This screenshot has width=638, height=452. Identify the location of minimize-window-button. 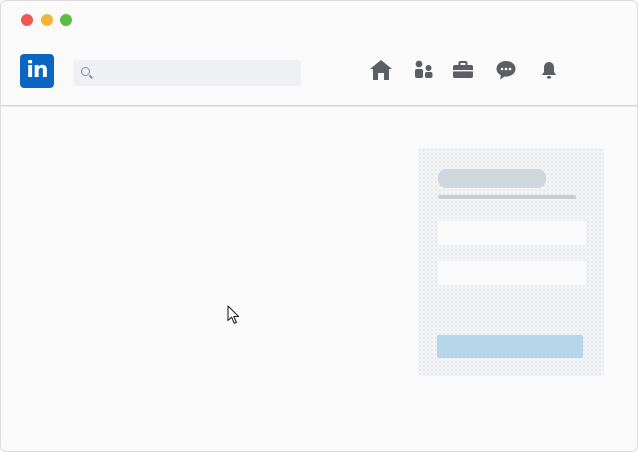
(47, 20).